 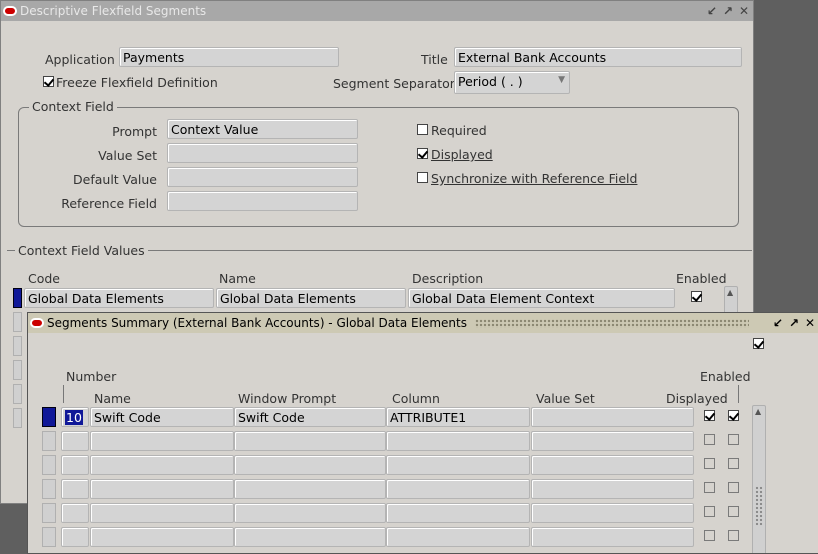 What do you see at coordinates (534, 178) in the screenshot?
I see `synchronize-label: Synchronize with Reference Field` at bounding box center [534, 178].